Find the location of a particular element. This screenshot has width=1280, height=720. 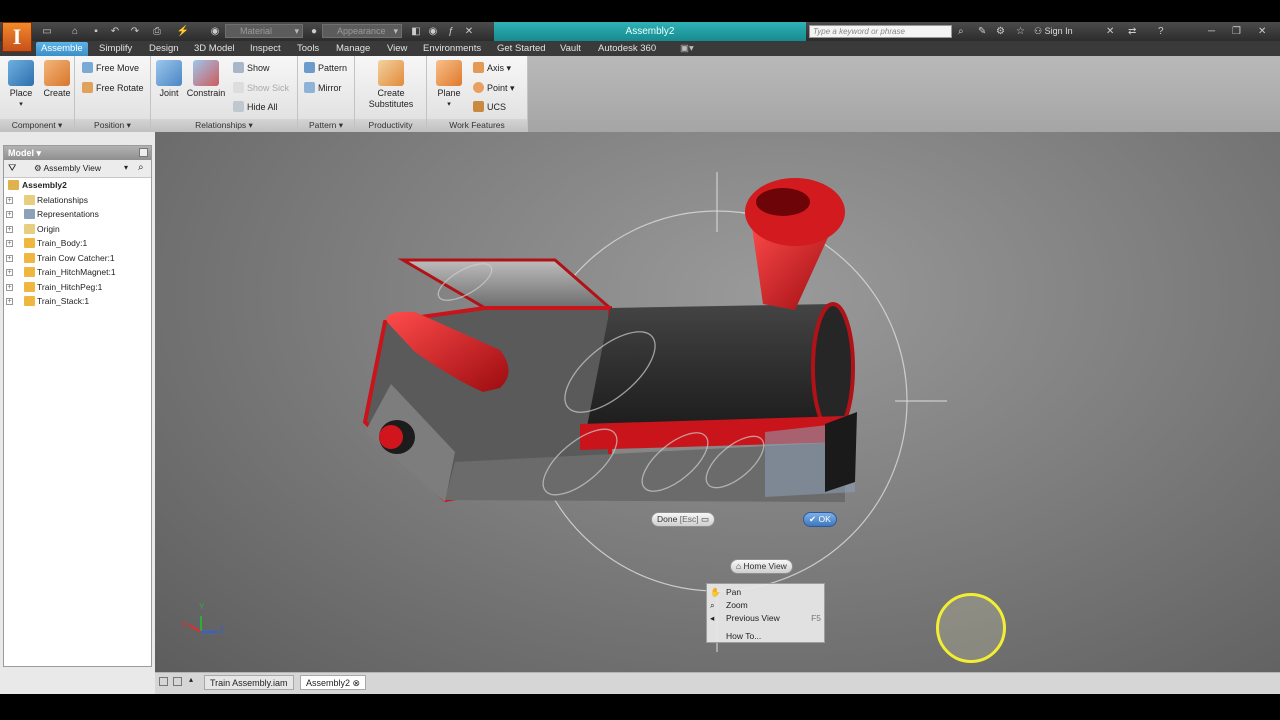

stay-connected-icon: ⇄ is located at coordinates (1132, 31).